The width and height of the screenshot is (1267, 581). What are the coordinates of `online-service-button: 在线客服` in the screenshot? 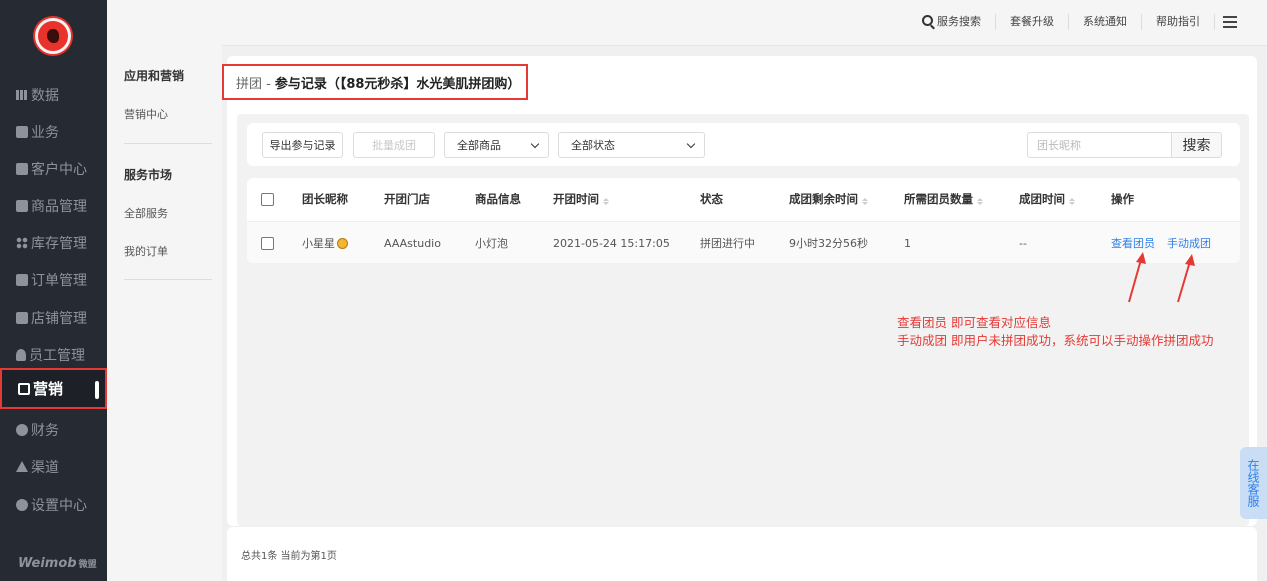 It's located at (1253, 483).